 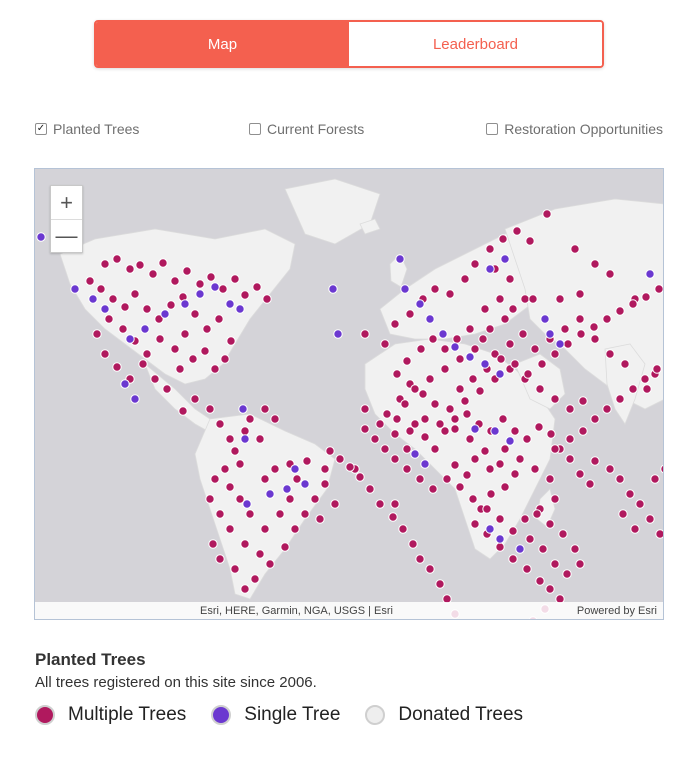 What do you see at coordinates (574, 129) in the screenshot?
I see `filter-restoration-opportunities: Restoration Opportunities` at bounding box center [574, 129].